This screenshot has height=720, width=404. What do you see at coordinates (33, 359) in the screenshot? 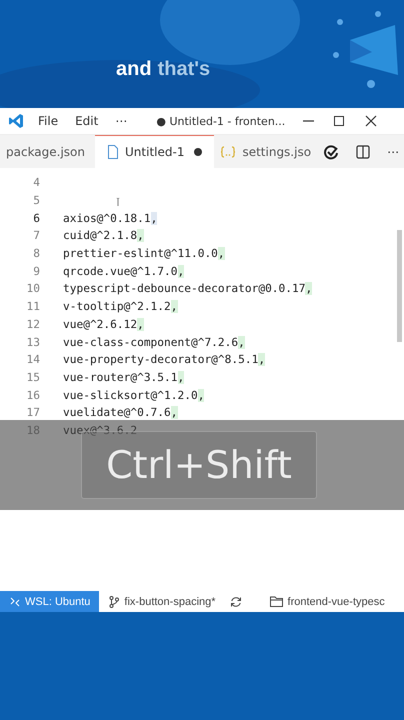
I see `line-number: 14` at bounding box center [33, 359].